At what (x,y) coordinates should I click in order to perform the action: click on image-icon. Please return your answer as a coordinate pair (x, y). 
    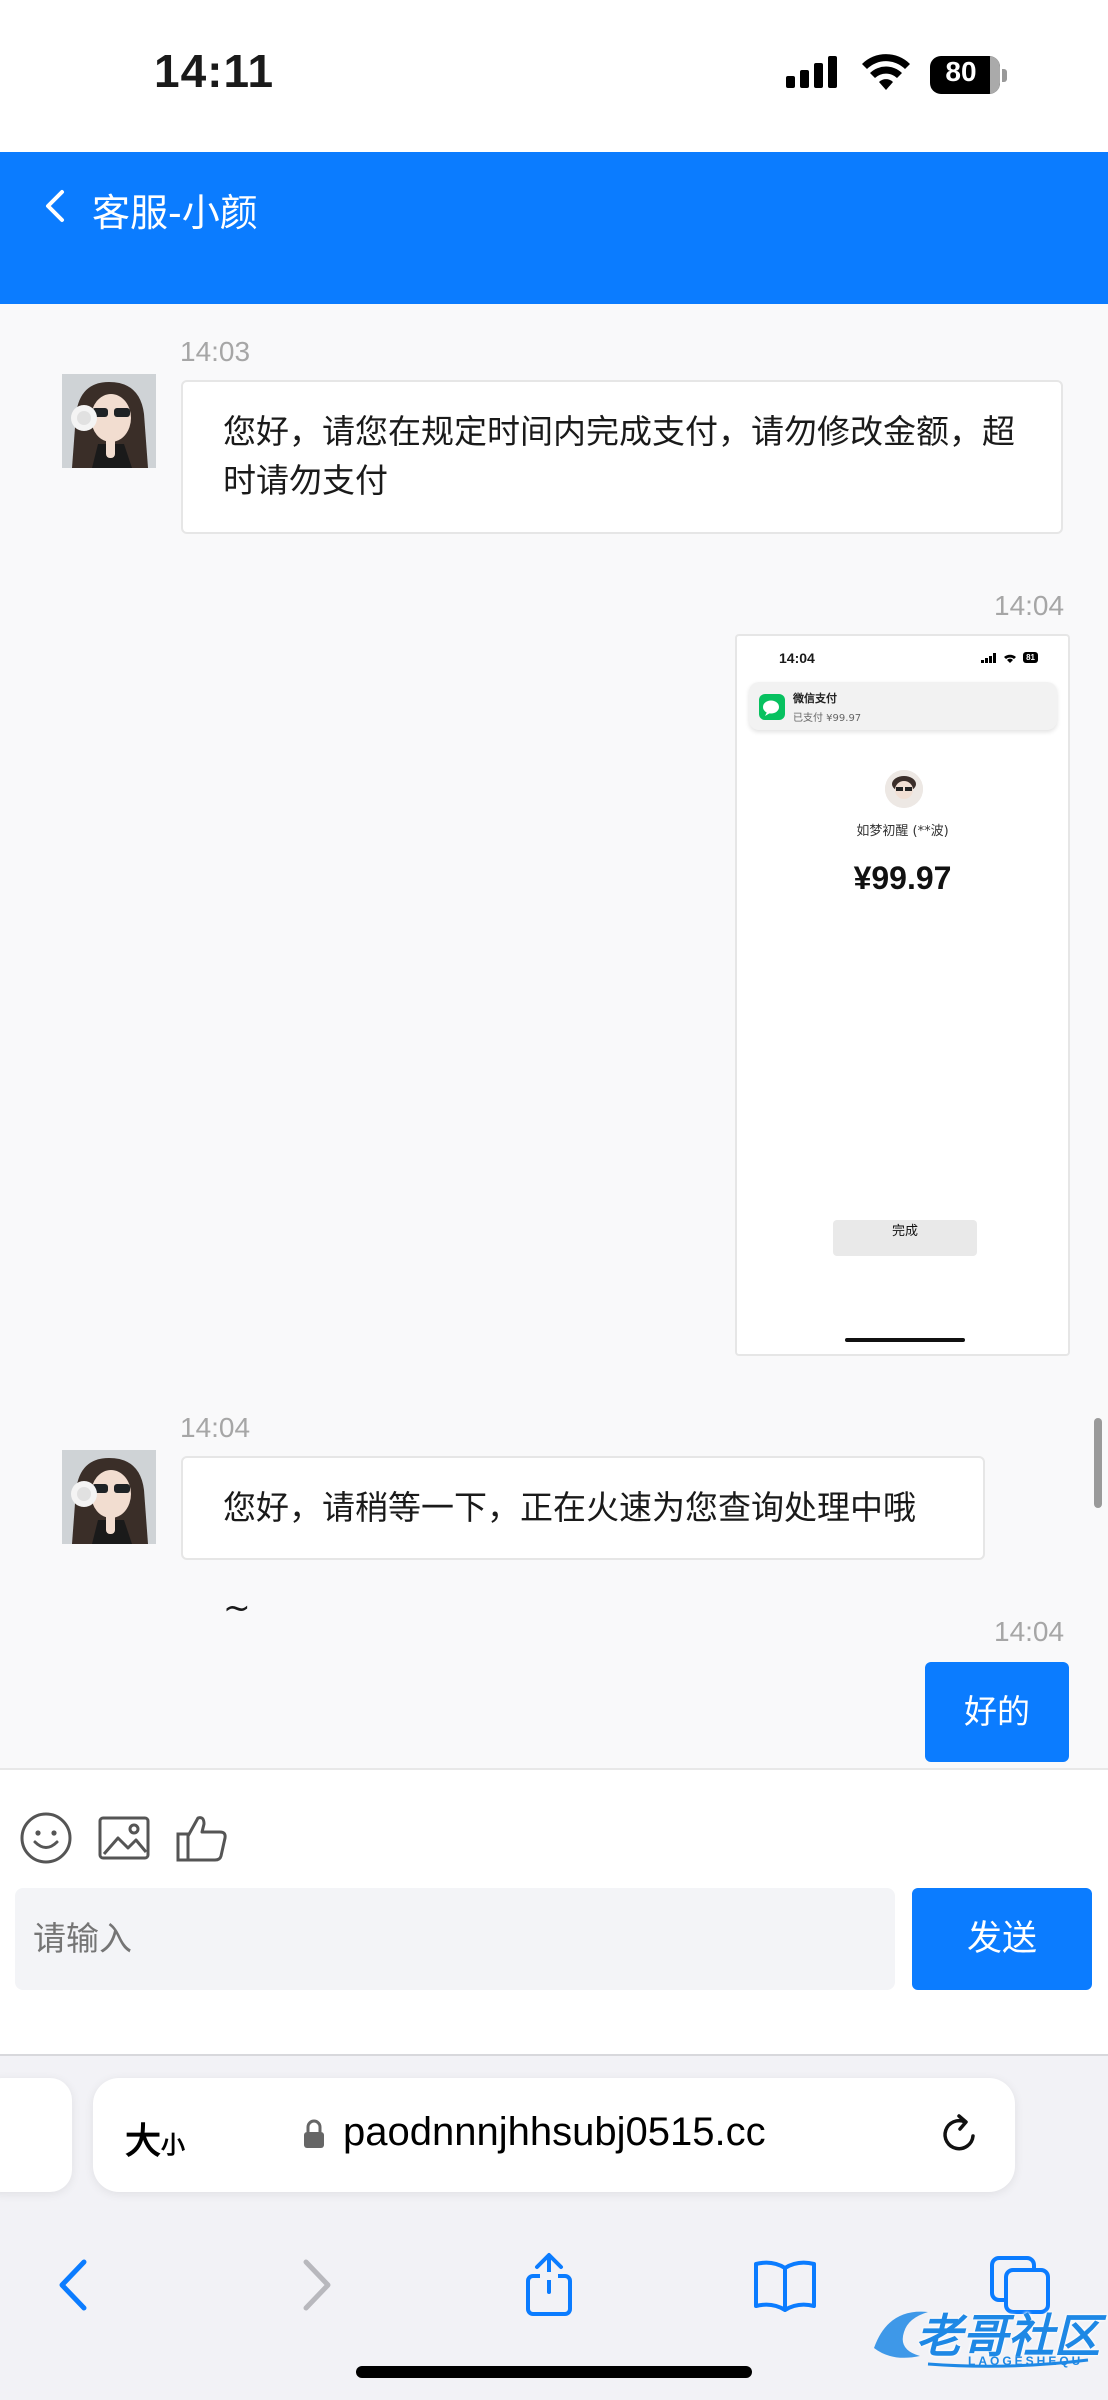
    Looking at the image, I should click on (124, 1838).